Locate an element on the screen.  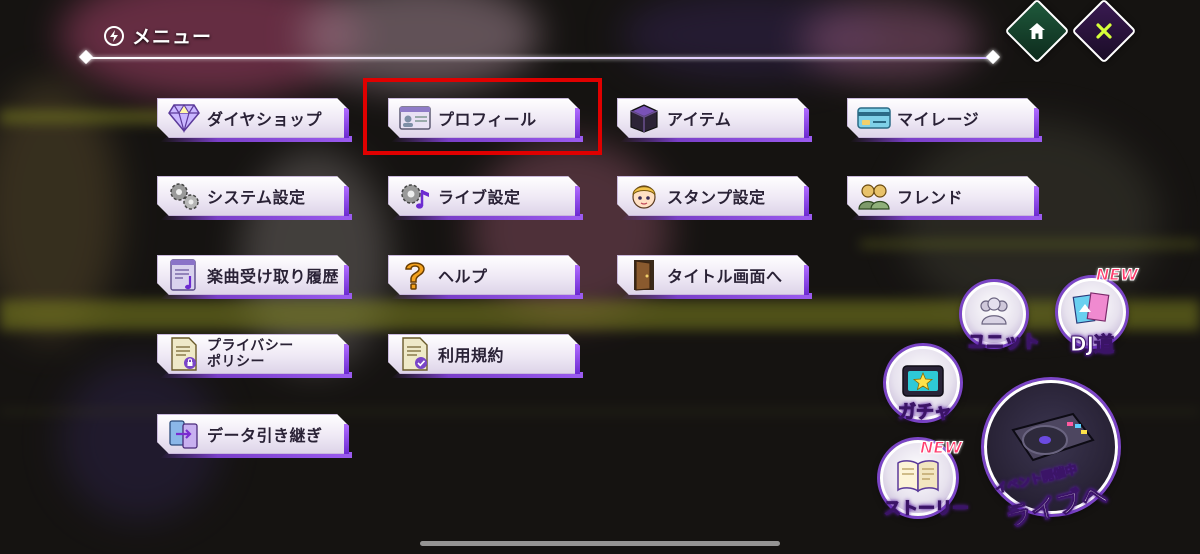
menu-label: 楽曲受け取り履歴 is located at coordinates (273, 276).